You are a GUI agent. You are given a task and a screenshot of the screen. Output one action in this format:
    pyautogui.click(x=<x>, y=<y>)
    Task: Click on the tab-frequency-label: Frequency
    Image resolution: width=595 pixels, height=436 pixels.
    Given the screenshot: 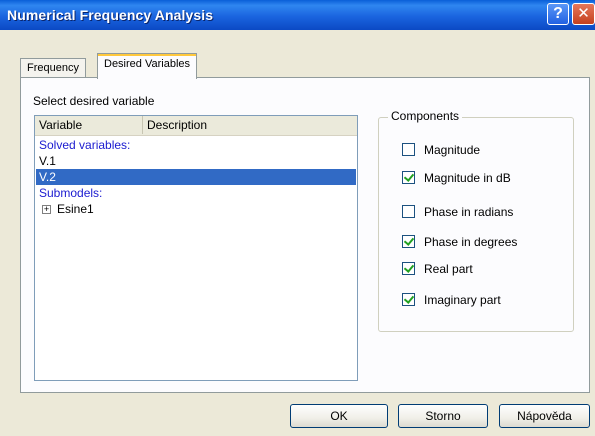 What is the action you would take?
    pyautogui.click(x=53, y=68)
    